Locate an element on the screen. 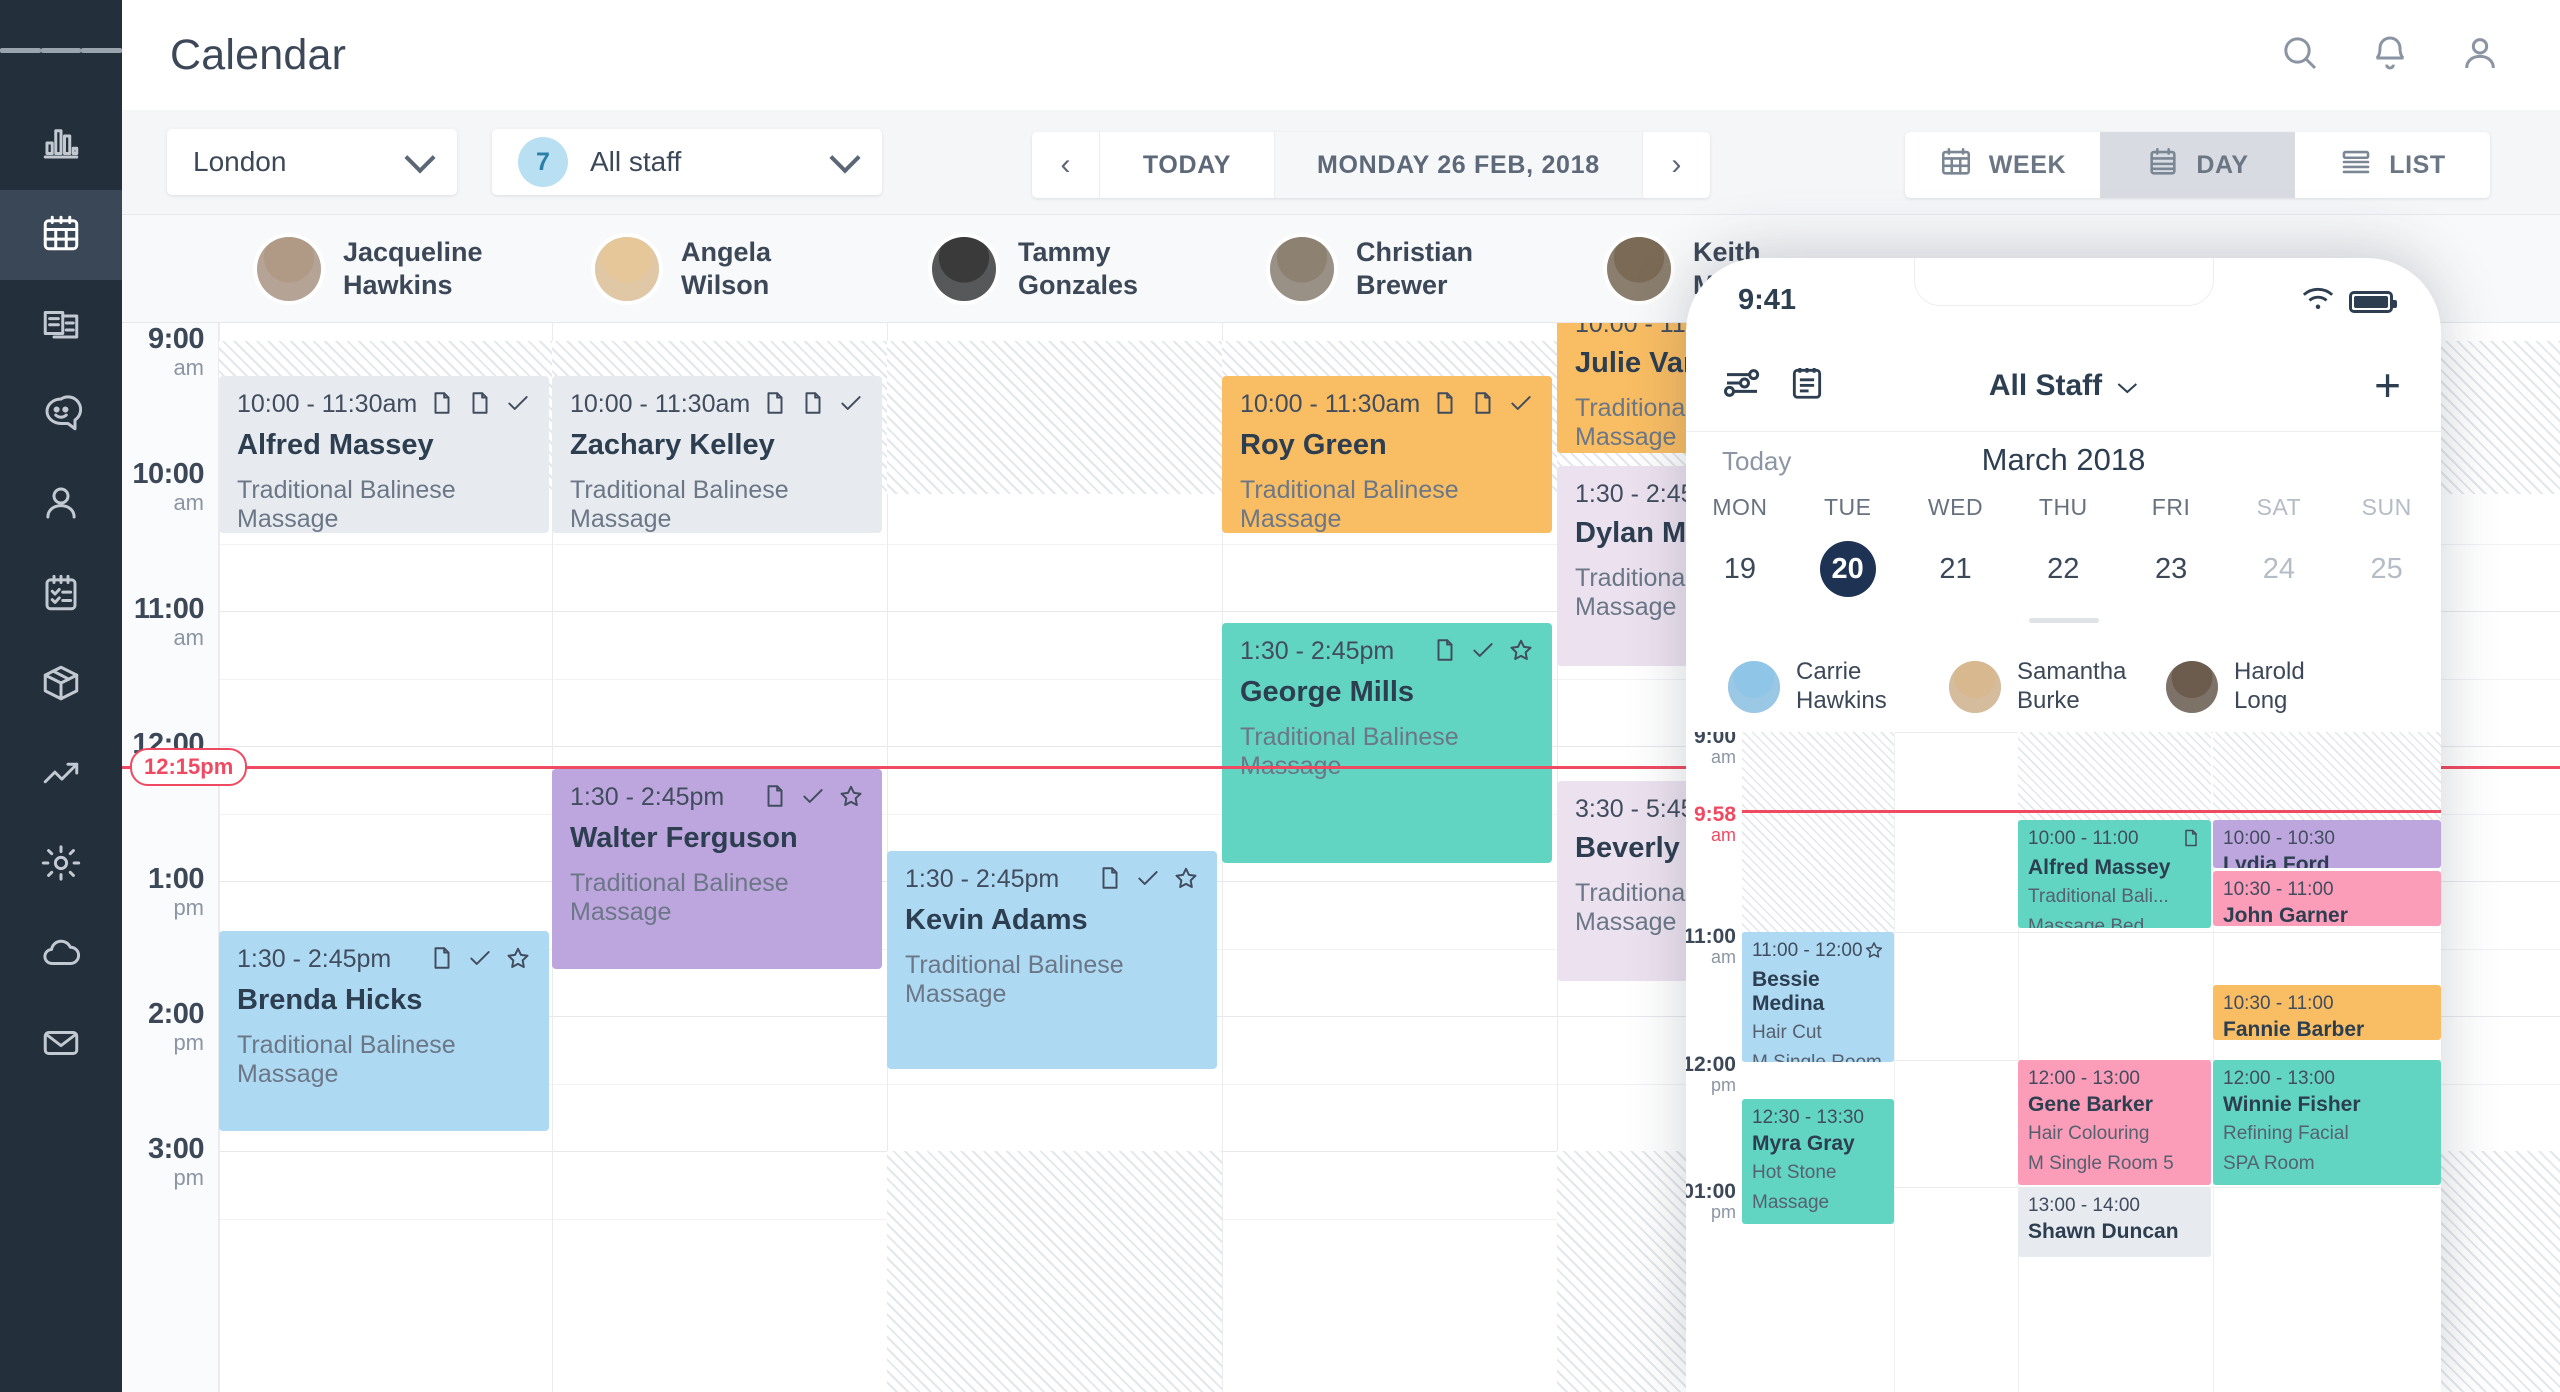 The image size is (2560, 1392). phone-day-sun: SUN 25 is located at coordinates (2387, 545).